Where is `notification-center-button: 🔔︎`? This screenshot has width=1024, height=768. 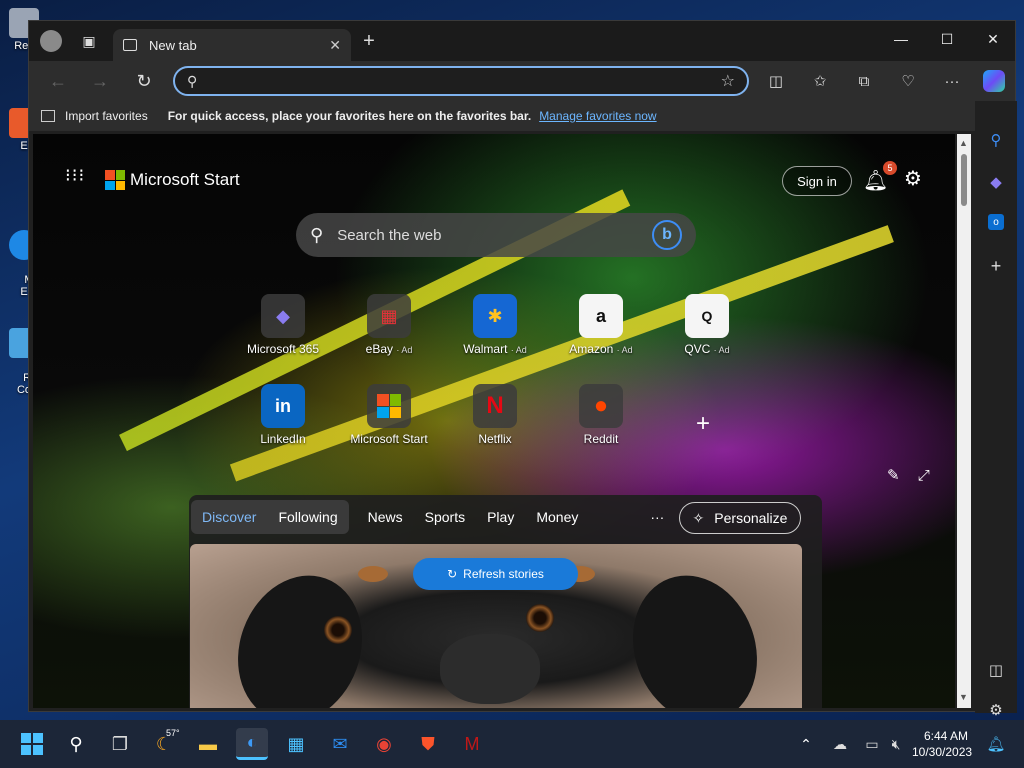 notification-center-button: 🔔︎ is located at coordinates (996, 744).